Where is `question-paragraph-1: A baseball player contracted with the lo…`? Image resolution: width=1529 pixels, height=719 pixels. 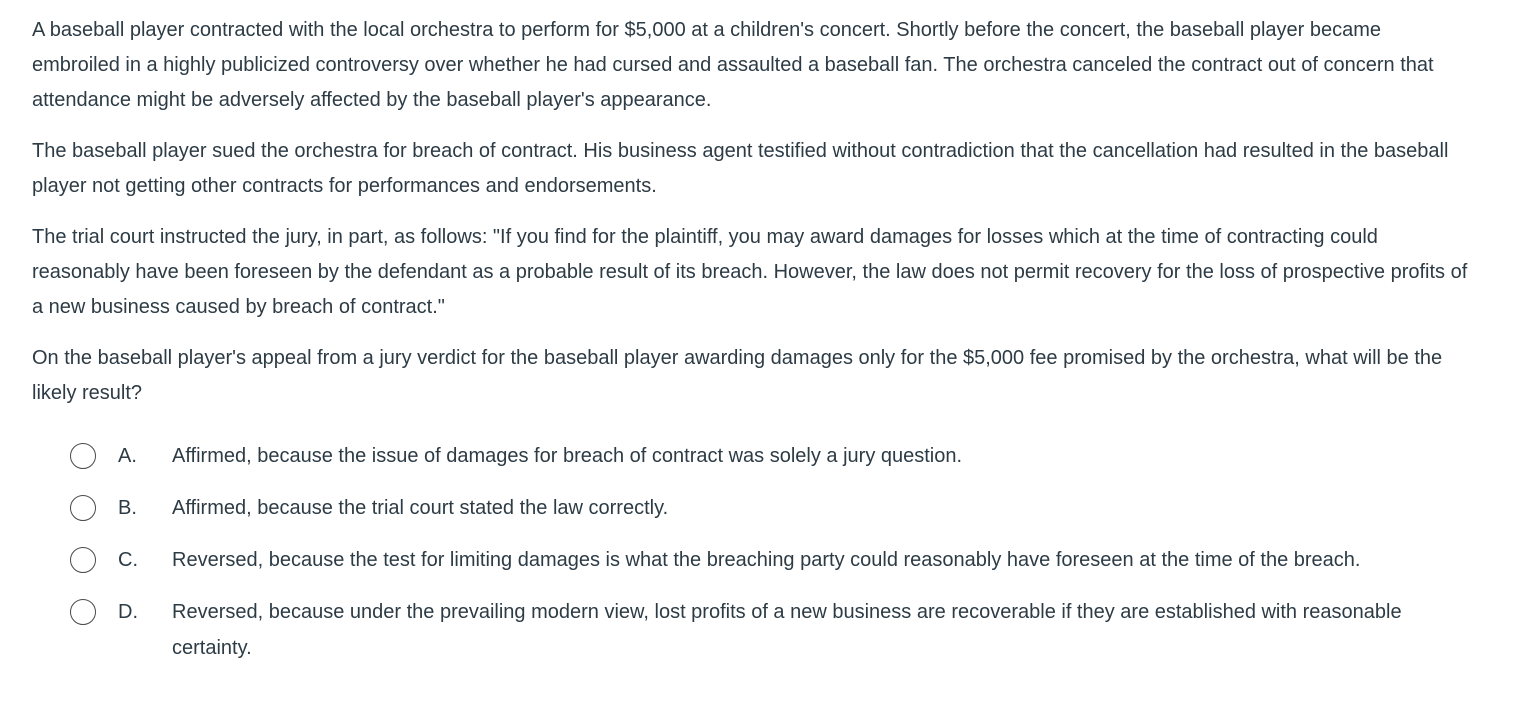
question-paragraph-1: A baseball player contracted with the lo… is located at coordinates (733, 65).